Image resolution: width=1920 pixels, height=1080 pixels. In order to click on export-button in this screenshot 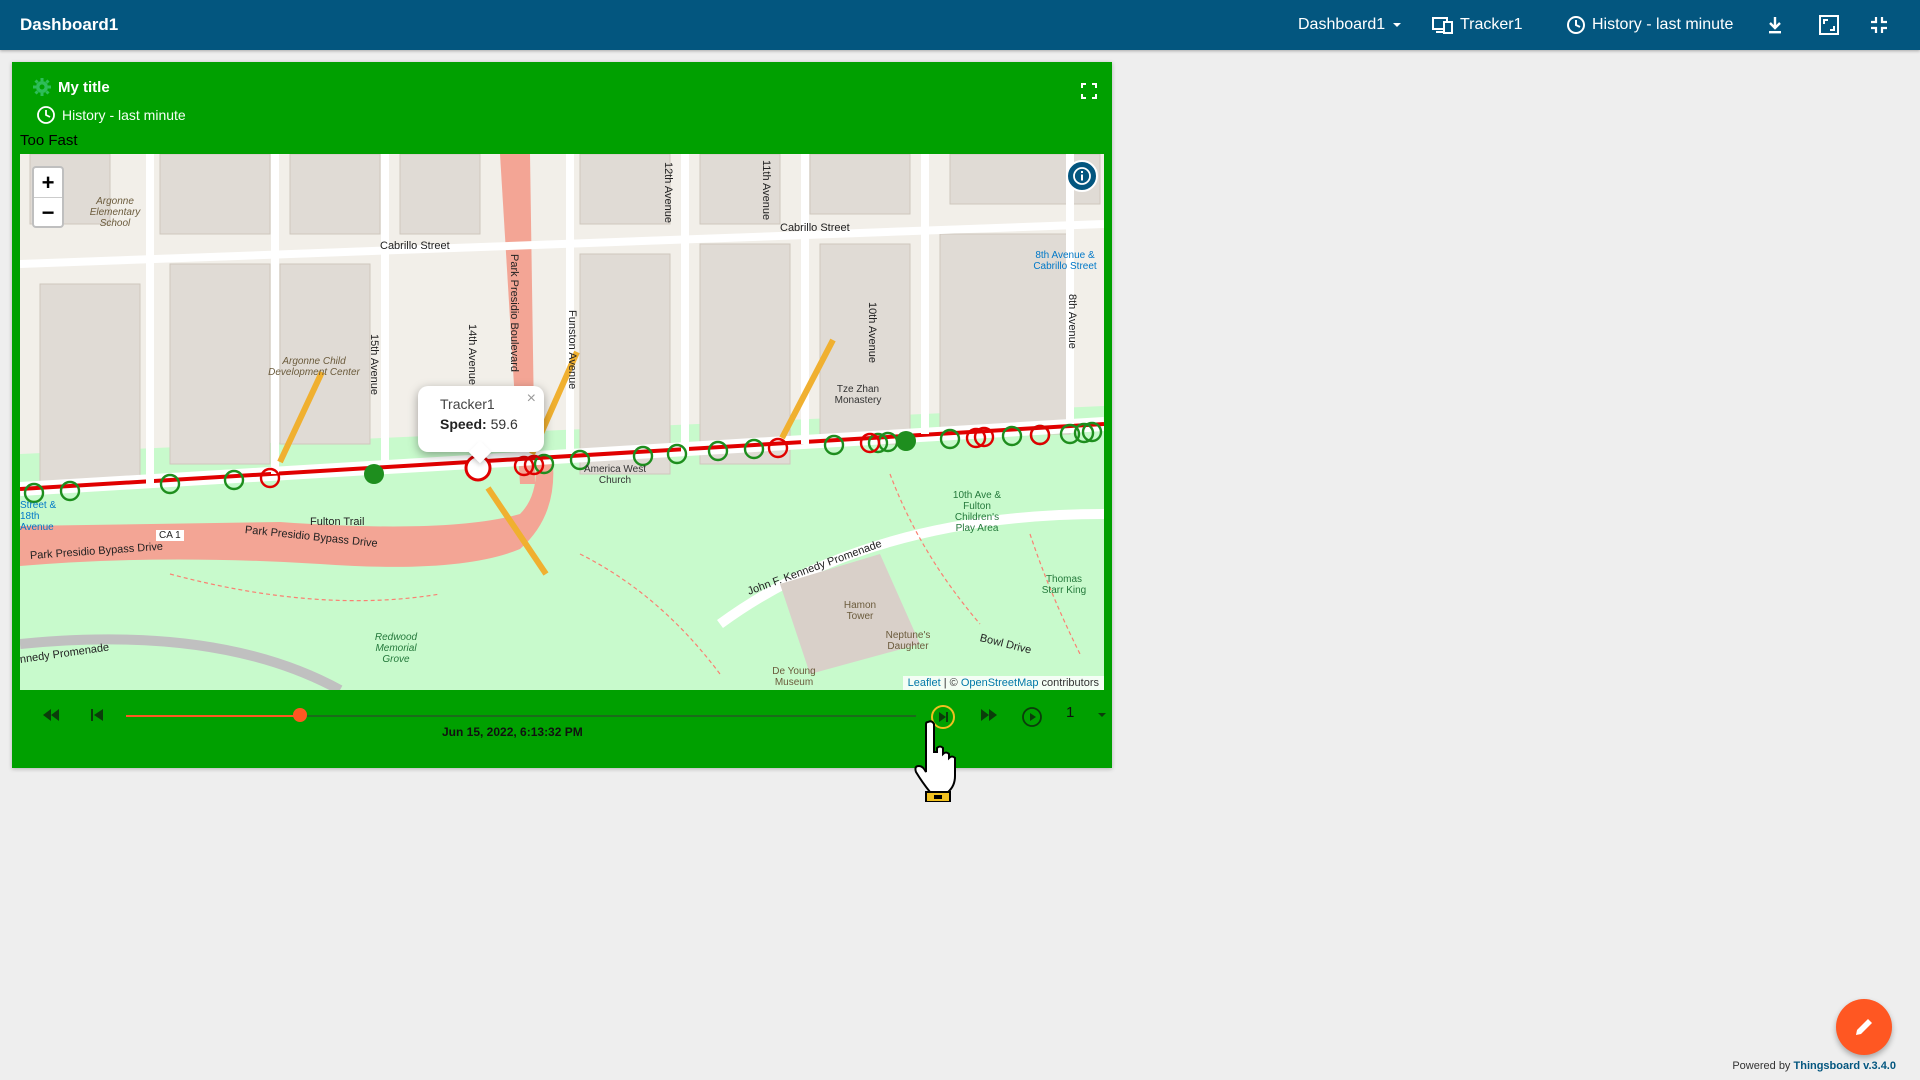, I will do `click(1775, 25)`.